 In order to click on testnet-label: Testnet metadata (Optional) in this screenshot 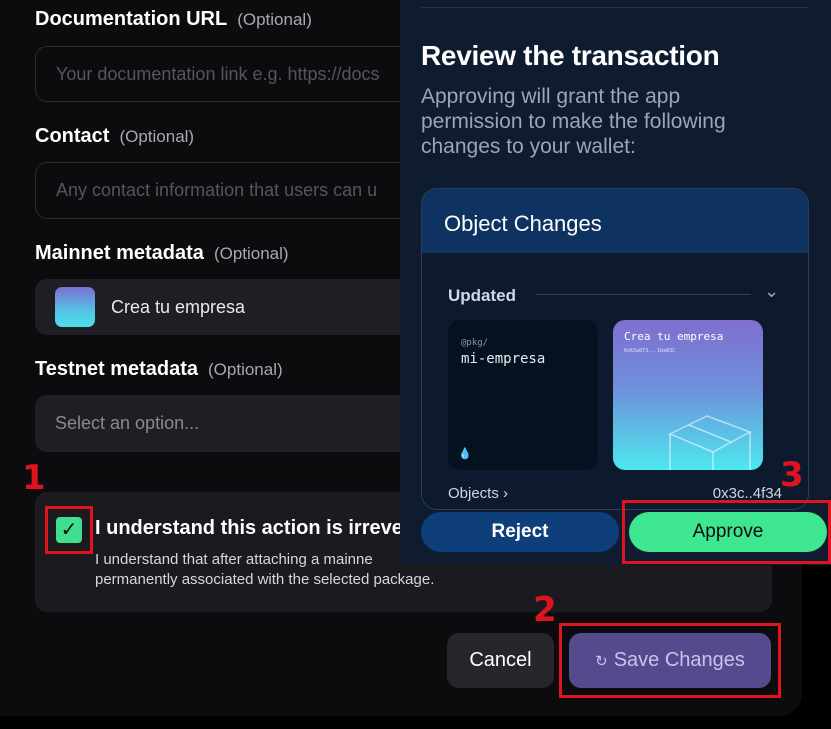, I will do `click(159, 369)`.